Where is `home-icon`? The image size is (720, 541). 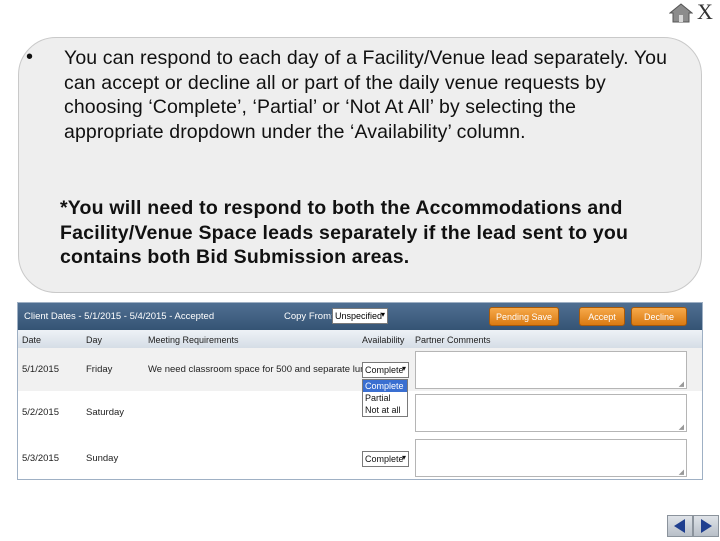 home-icon is located at coordinates (681, 13).